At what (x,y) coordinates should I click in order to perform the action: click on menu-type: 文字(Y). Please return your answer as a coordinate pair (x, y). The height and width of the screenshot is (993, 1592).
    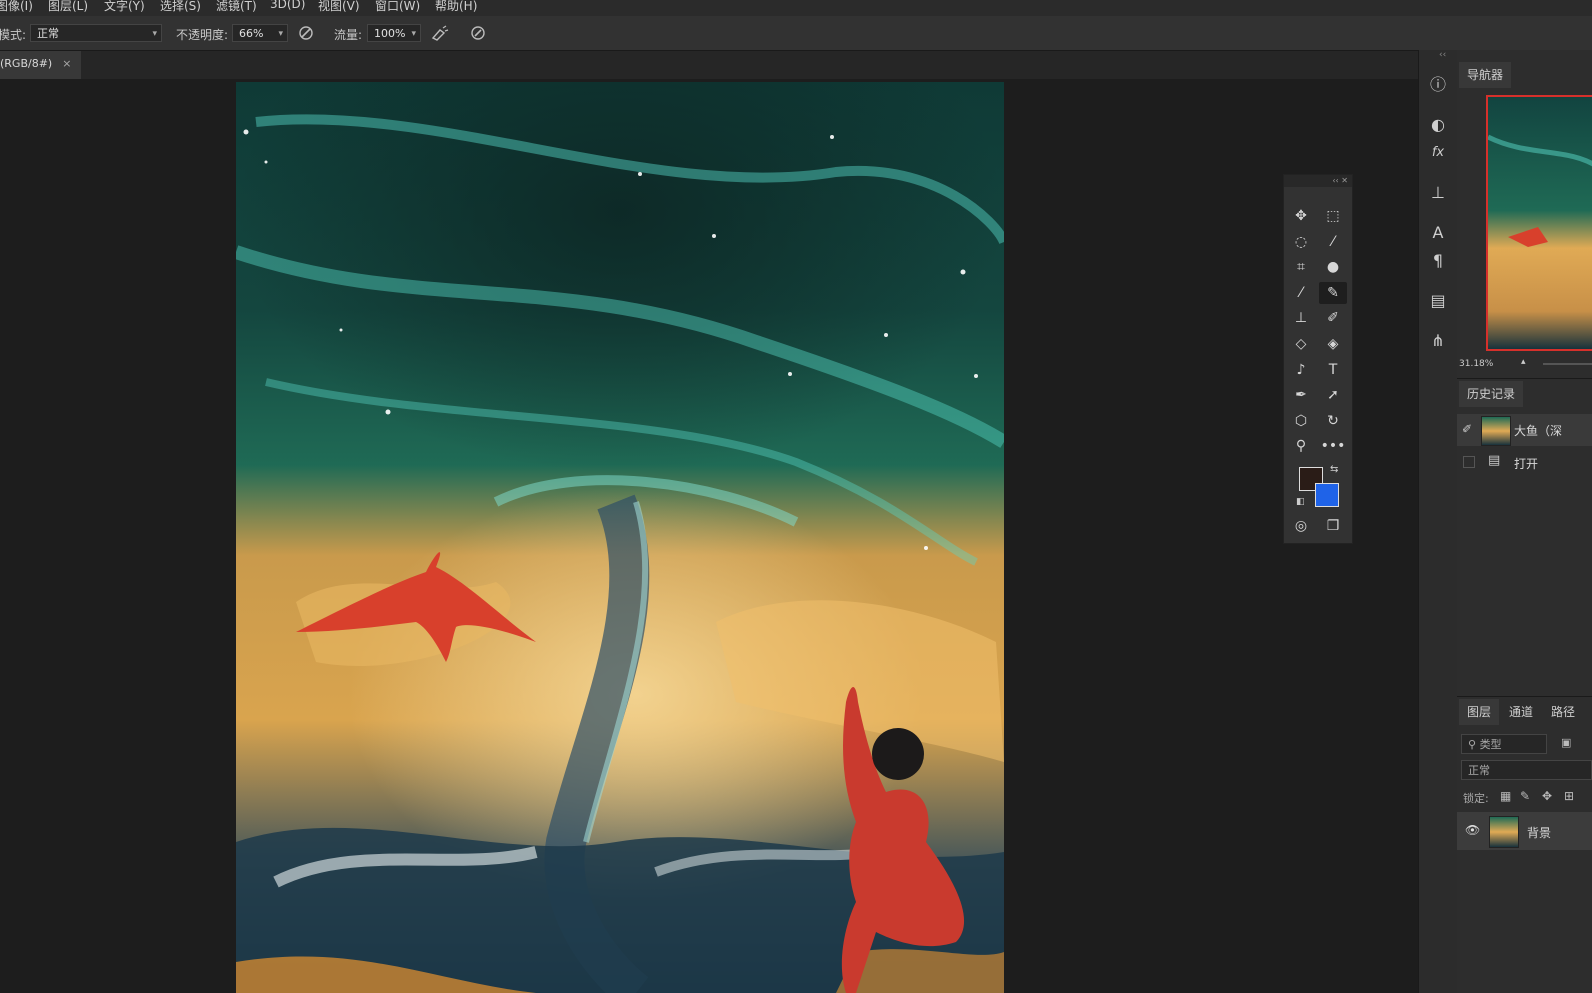
    Looking at the image, I should click on (124, 7).